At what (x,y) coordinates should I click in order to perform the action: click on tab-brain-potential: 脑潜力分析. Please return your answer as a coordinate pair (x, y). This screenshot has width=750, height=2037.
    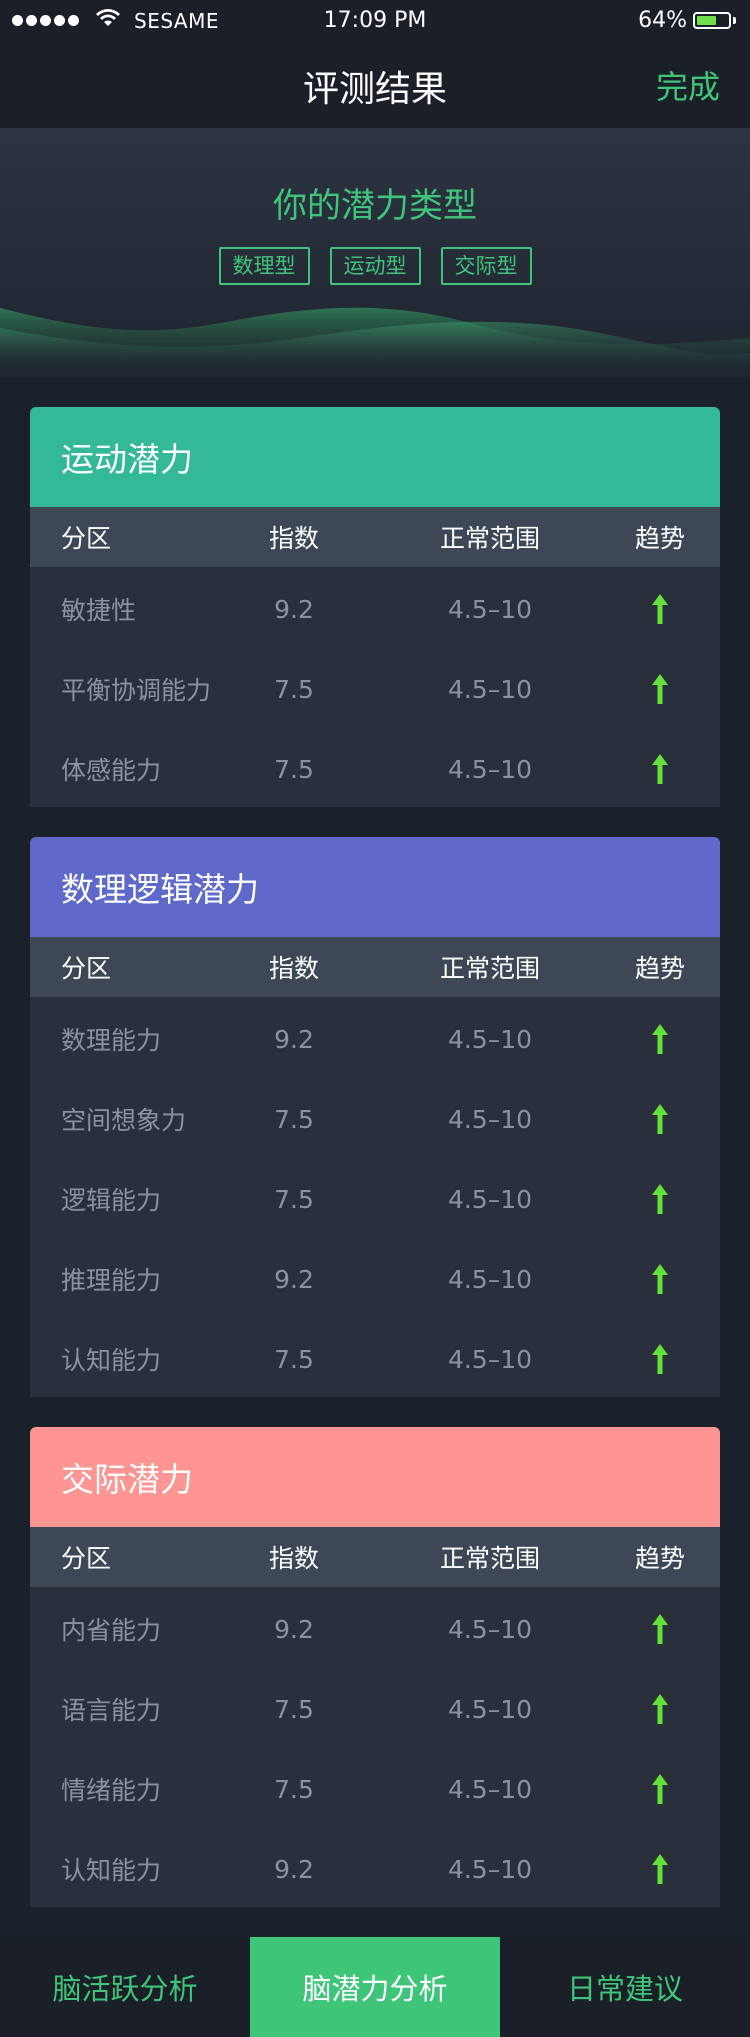
    Looking at the image, I should click on (375, 1987).